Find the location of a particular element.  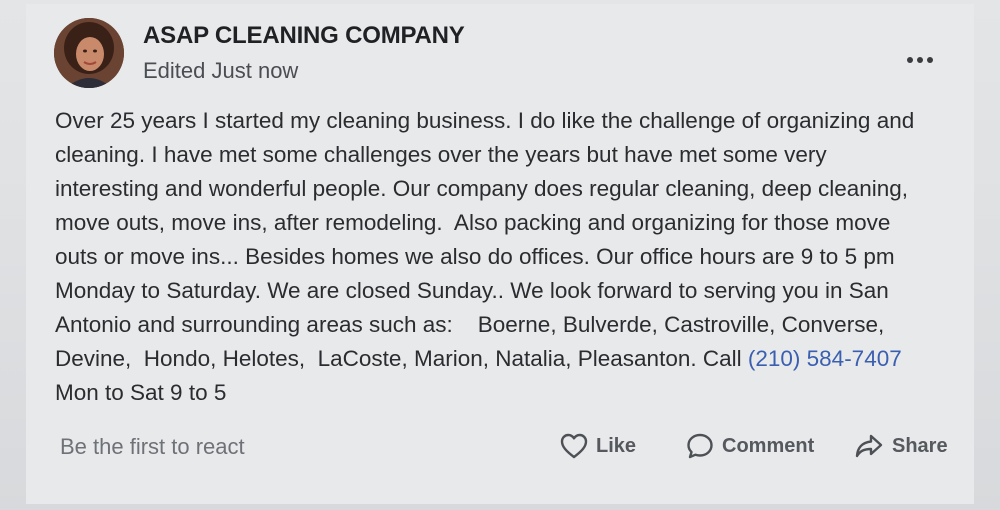

share-arrow-icon is located at coordinates (869, 446).